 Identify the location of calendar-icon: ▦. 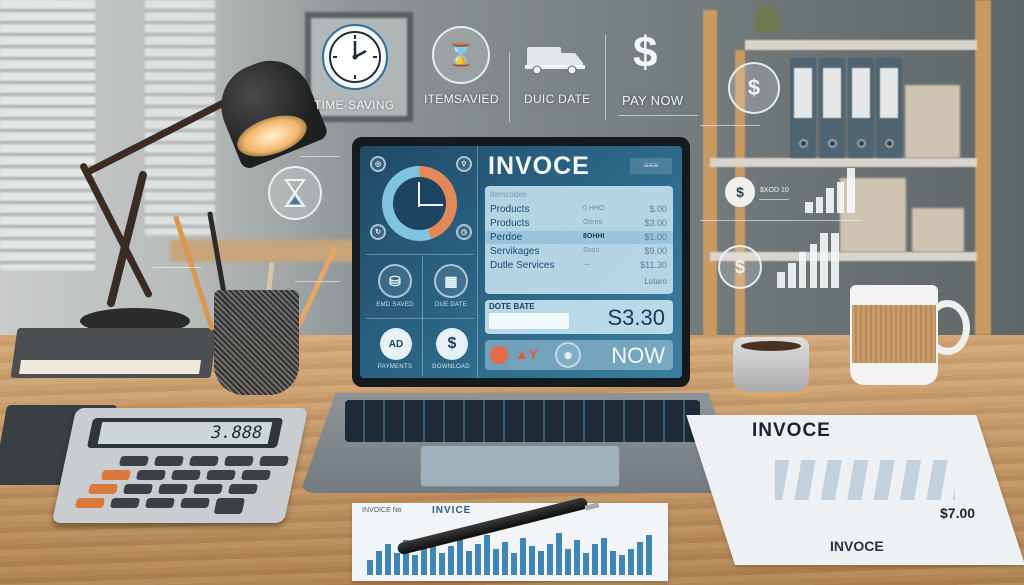
(451, 281).